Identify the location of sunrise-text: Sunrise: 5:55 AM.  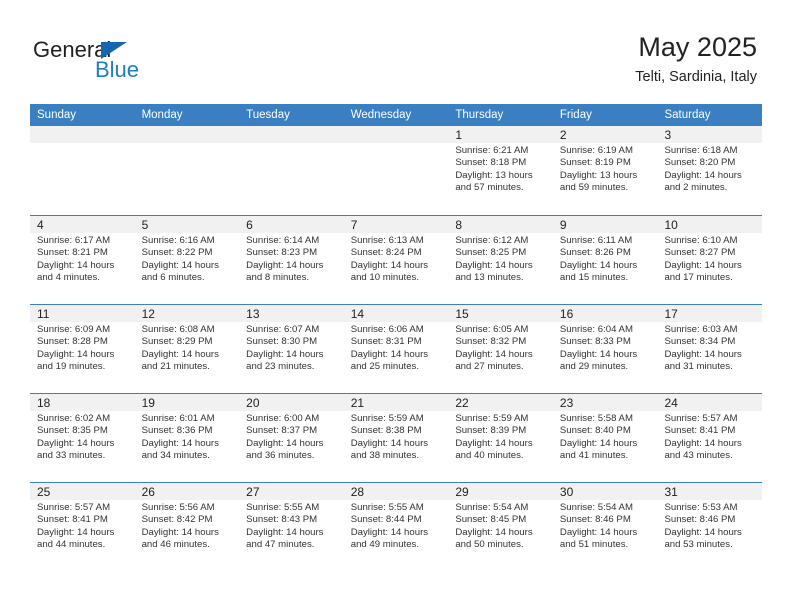
(283, 507).